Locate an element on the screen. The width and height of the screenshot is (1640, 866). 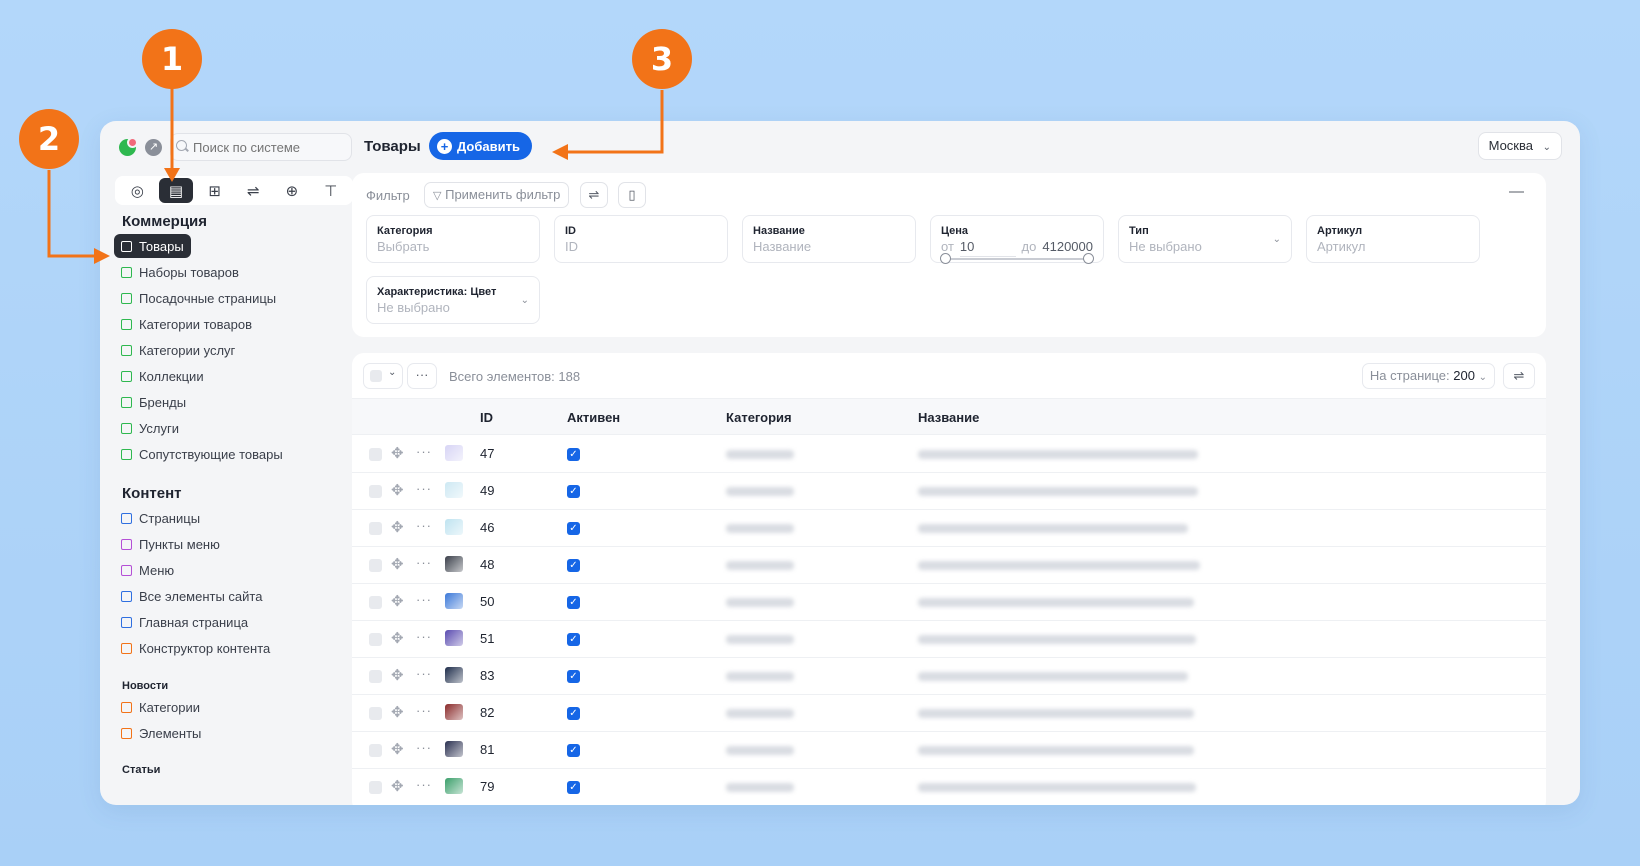
filter-settings-icon: ⇌ is located at coordinates (594, 195).